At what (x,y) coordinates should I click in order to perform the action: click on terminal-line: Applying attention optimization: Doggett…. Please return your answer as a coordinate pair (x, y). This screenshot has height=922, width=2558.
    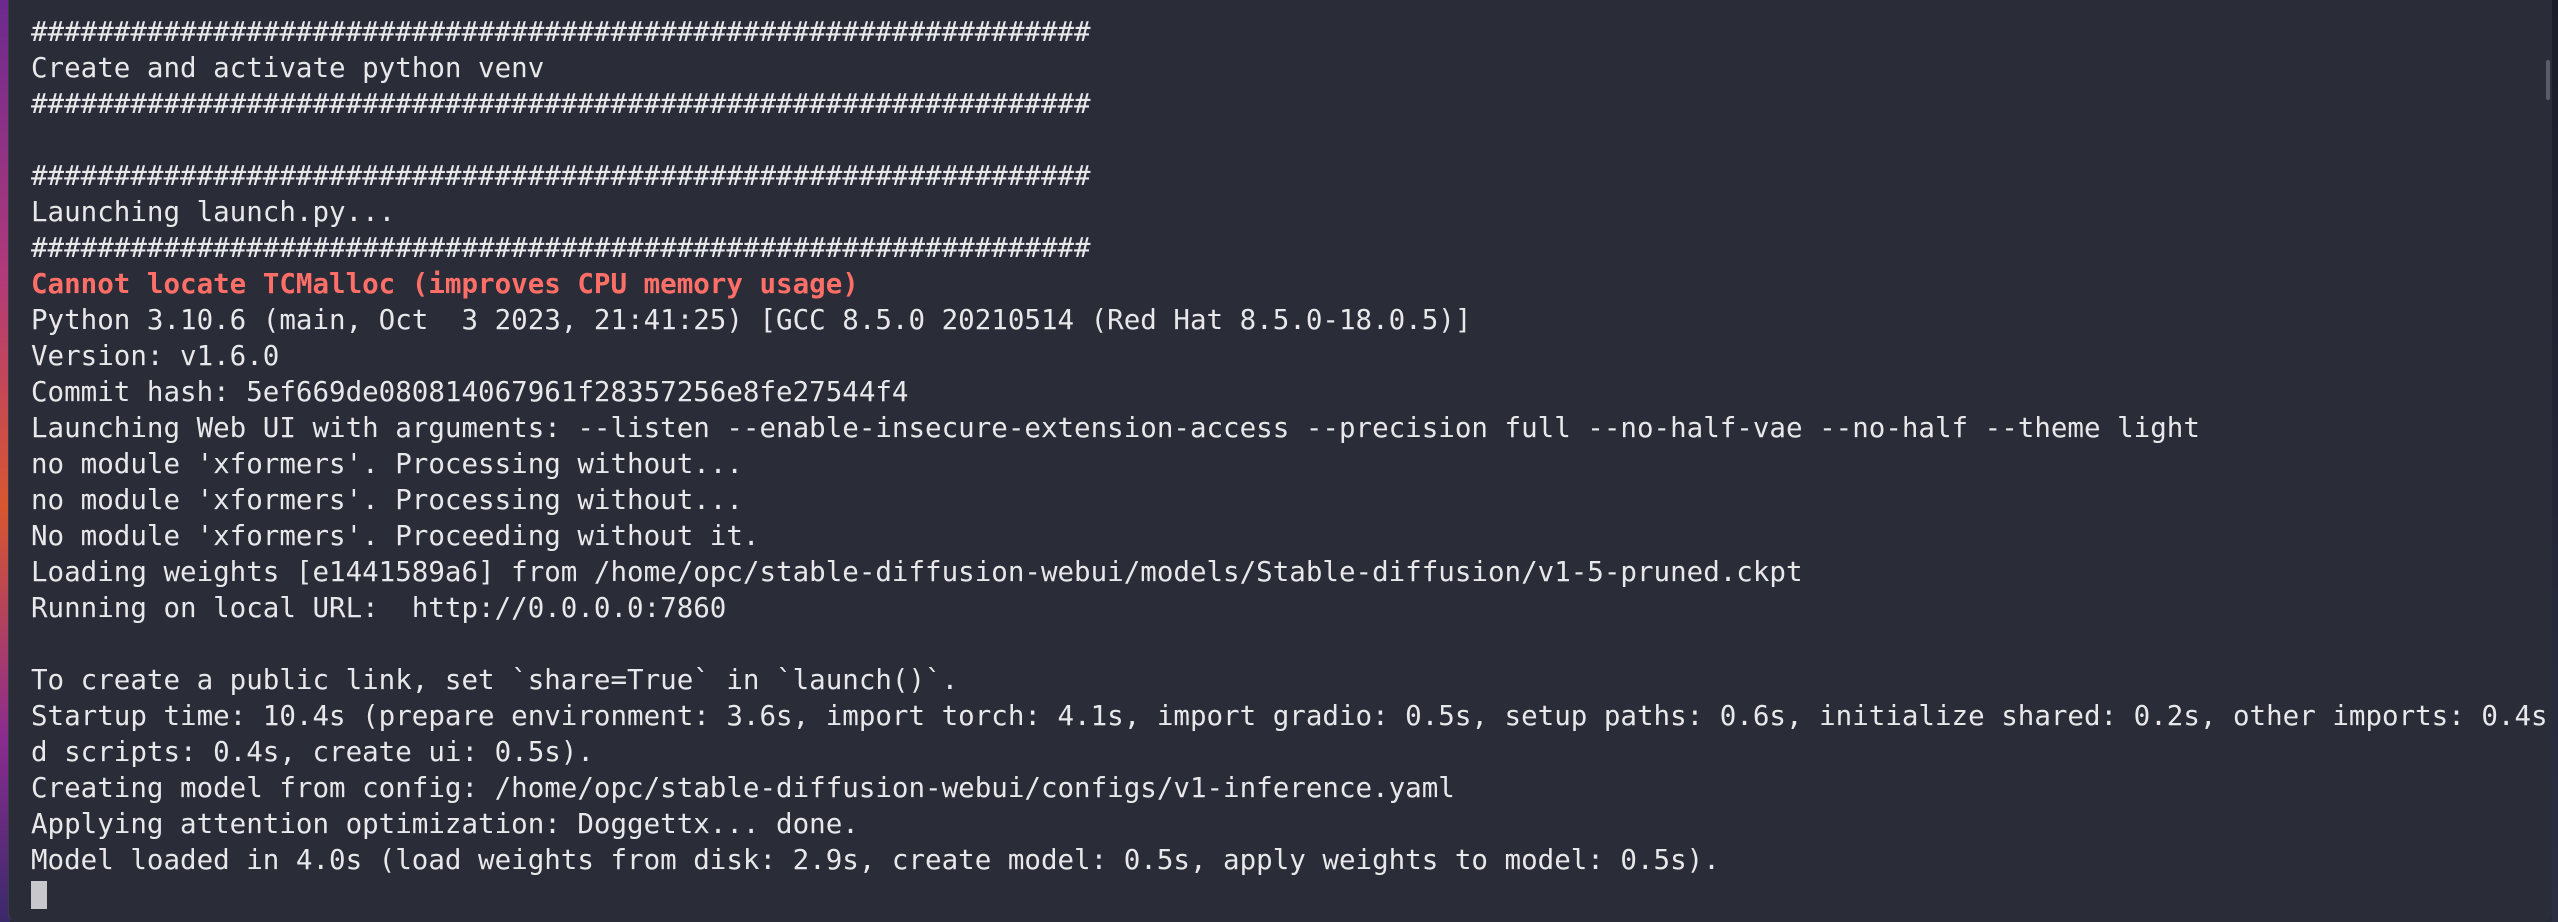
    Looking at the image, I should click on (445, 824).